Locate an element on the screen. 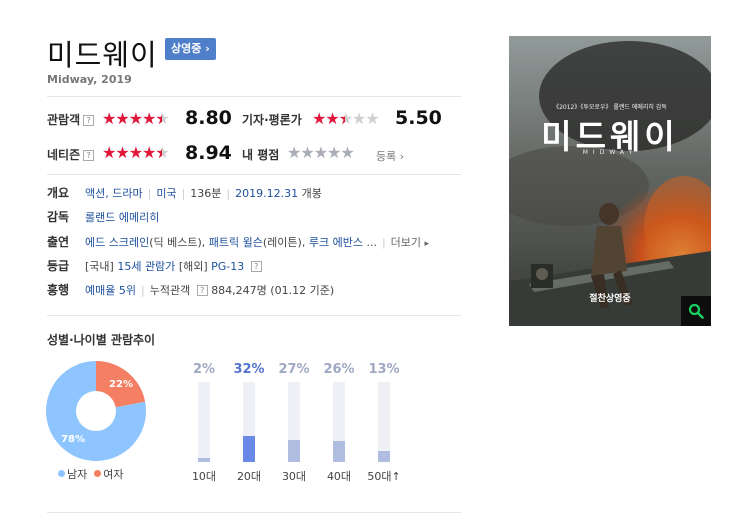 The image size is (756, 514). age-bar-pct: 26% is located at coordinates (339, 369).